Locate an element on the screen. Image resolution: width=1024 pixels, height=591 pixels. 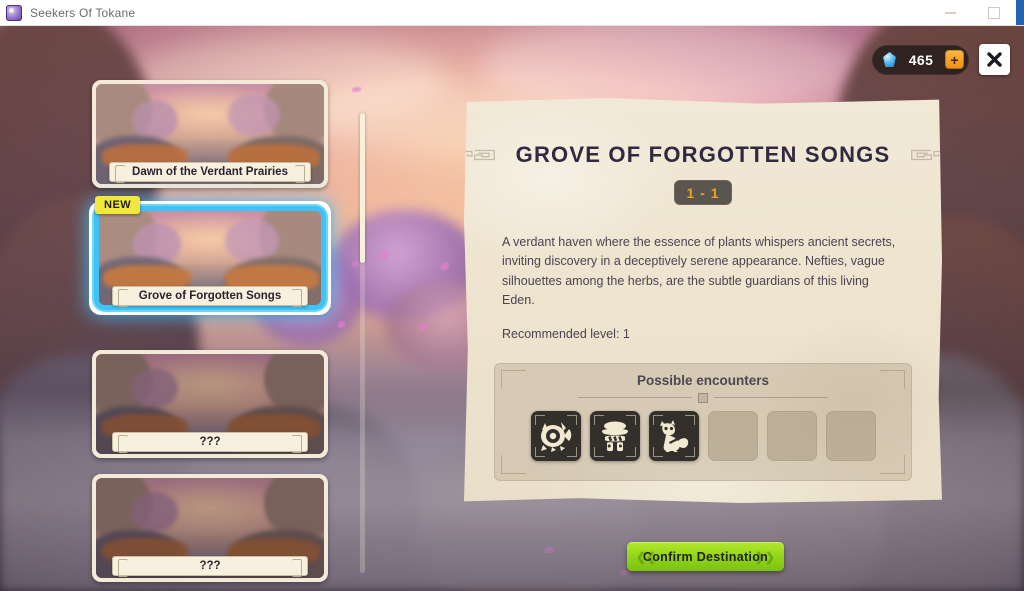
window-title: Seekers Of Tokane is located at coordinates (83, 12).